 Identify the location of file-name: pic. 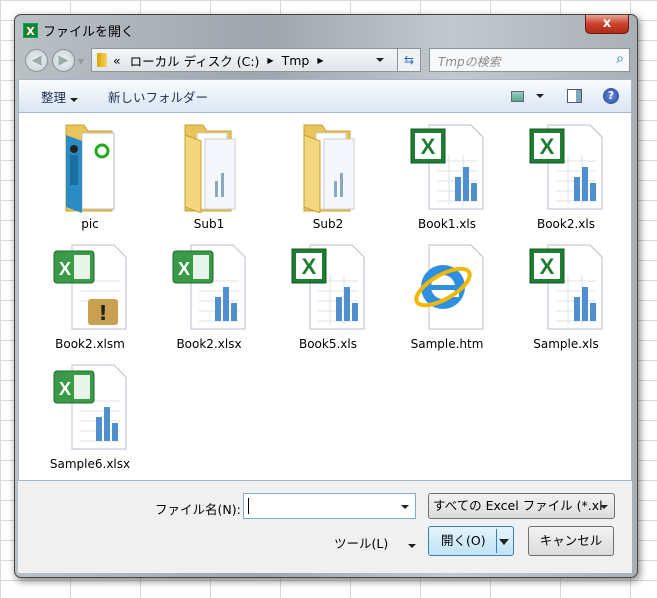
(90, 224).